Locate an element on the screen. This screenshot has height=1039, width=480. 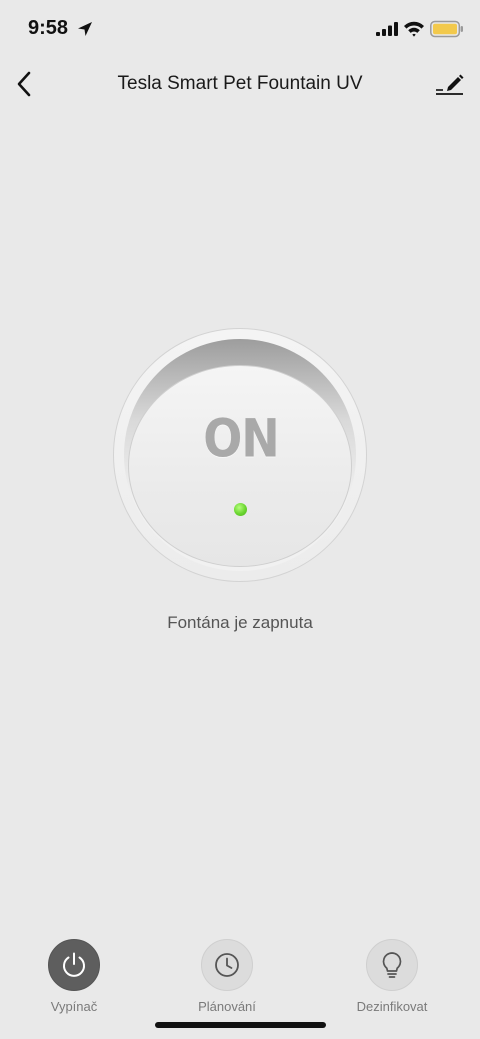
power-indicator-light is located at coordinates (240, 509).